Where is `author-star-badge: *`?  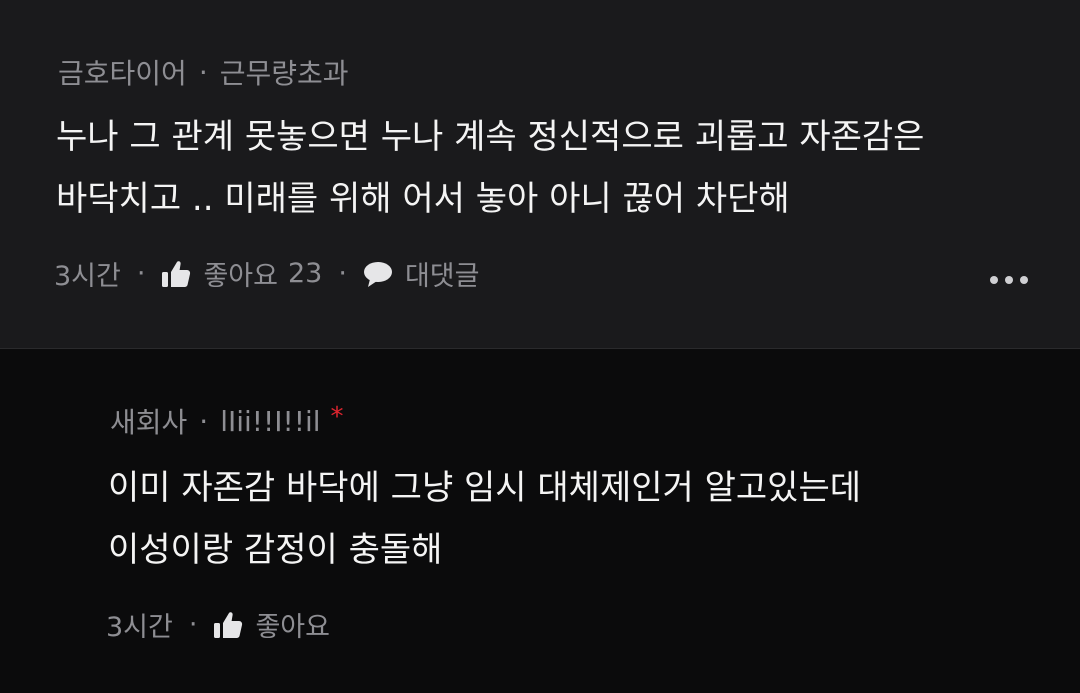 author-star-badge: * is located at coordinates (337, 417).